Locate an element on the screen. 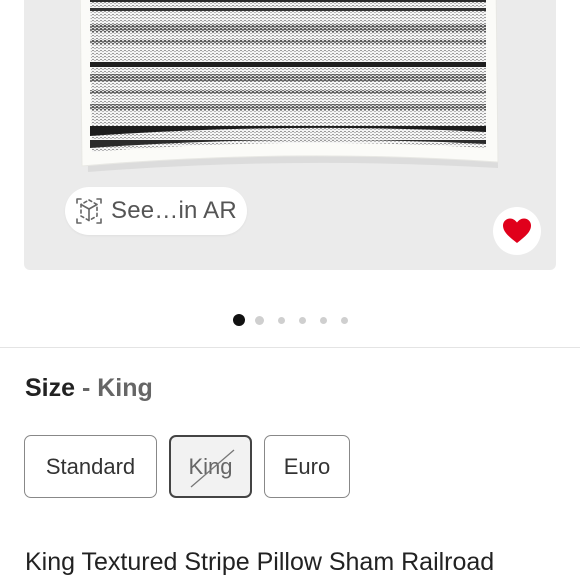 The image size is (580, 580). ar-cube-icon is located at coordinates (89, 211).